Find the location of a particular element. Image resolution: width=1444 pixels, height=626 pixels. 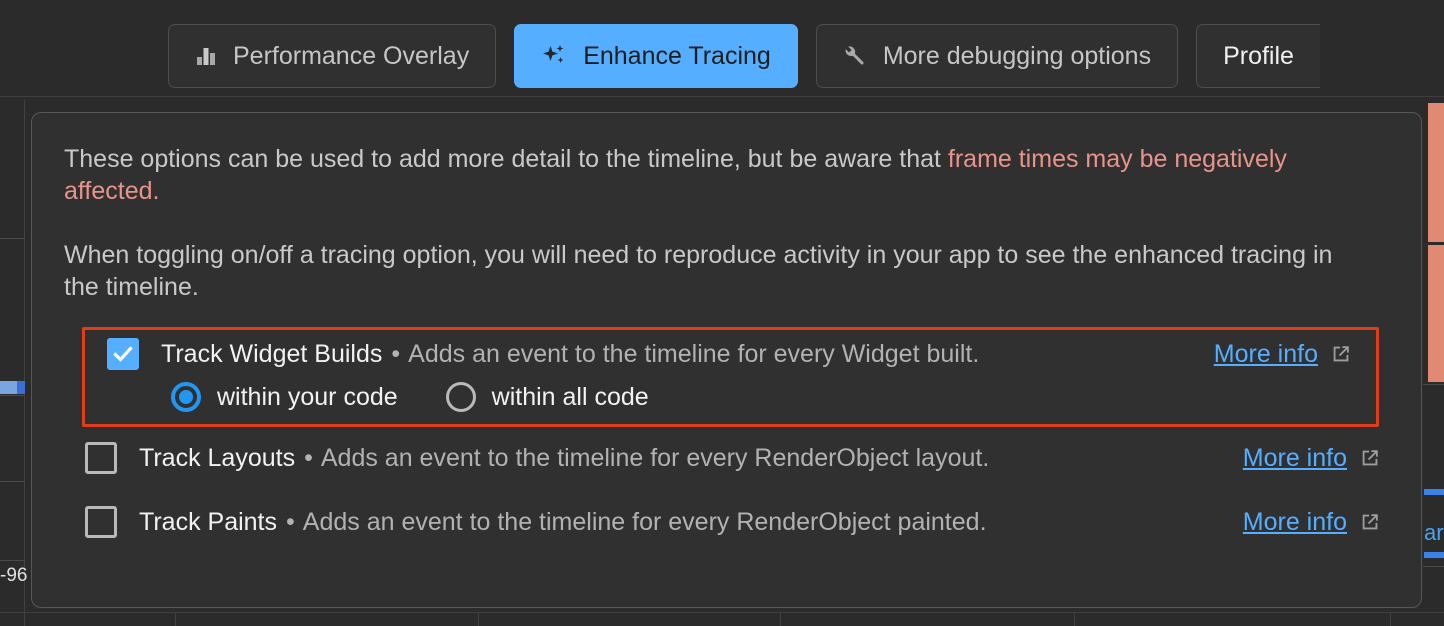

background-divider is located at coordinates (722, 96).